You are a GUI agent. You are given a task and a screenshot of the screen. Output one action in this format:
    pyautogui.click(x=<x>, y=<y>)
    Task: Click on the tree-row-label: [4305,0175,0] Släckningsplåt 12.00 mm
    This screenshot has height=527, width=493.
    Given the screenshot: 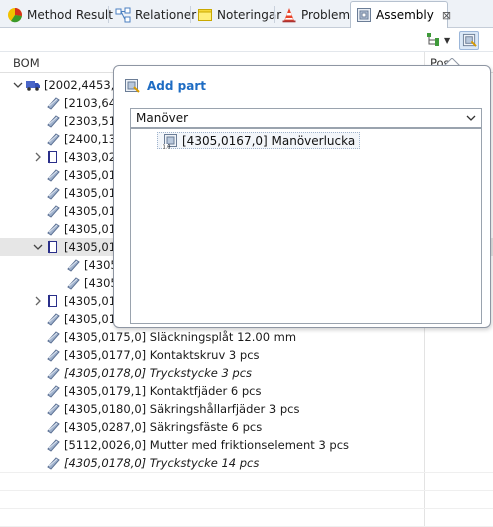 What is the action you would take?
    pyautogui.click(x=180, y=337)
    